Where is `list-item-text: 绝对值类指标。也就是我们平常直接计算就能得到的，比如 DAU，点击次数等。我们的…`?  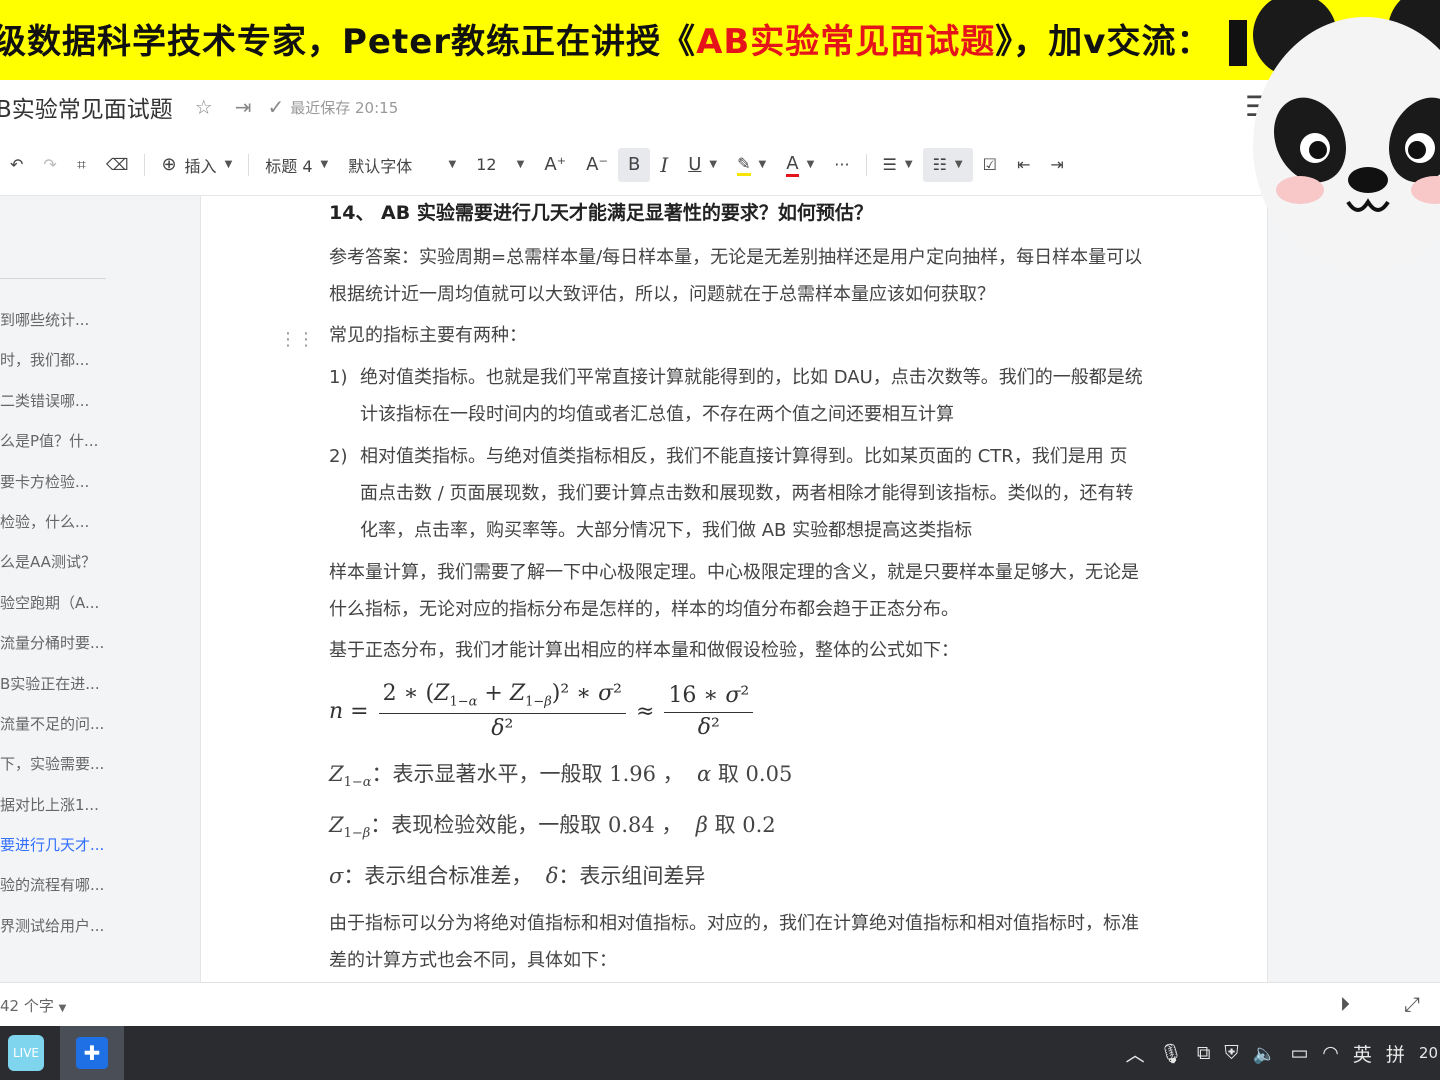 list-item-text: 绝对值类指标。也就是我们平常直接计算就能得到的，比如 DAU，点击次数等。我们的… is located at coordinates (751, 396).